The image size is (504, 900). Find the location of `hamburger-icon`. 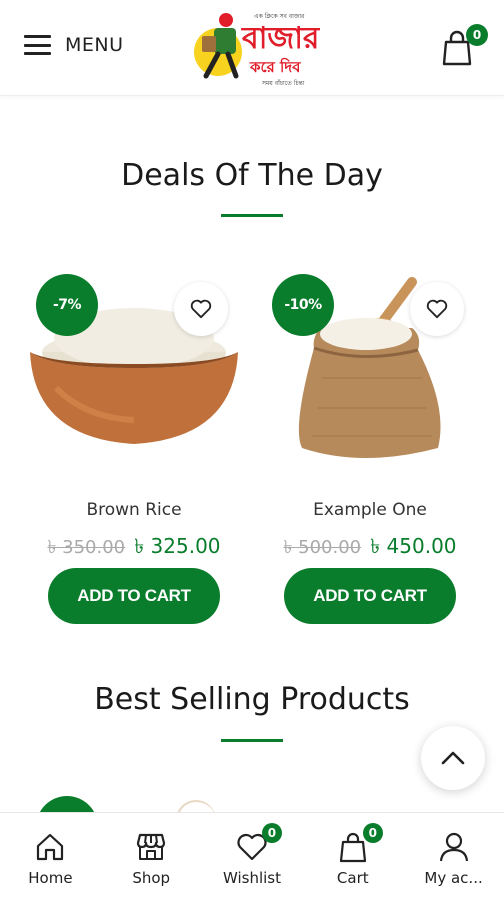

hamburger-icon is located at coordinates (37, 45).